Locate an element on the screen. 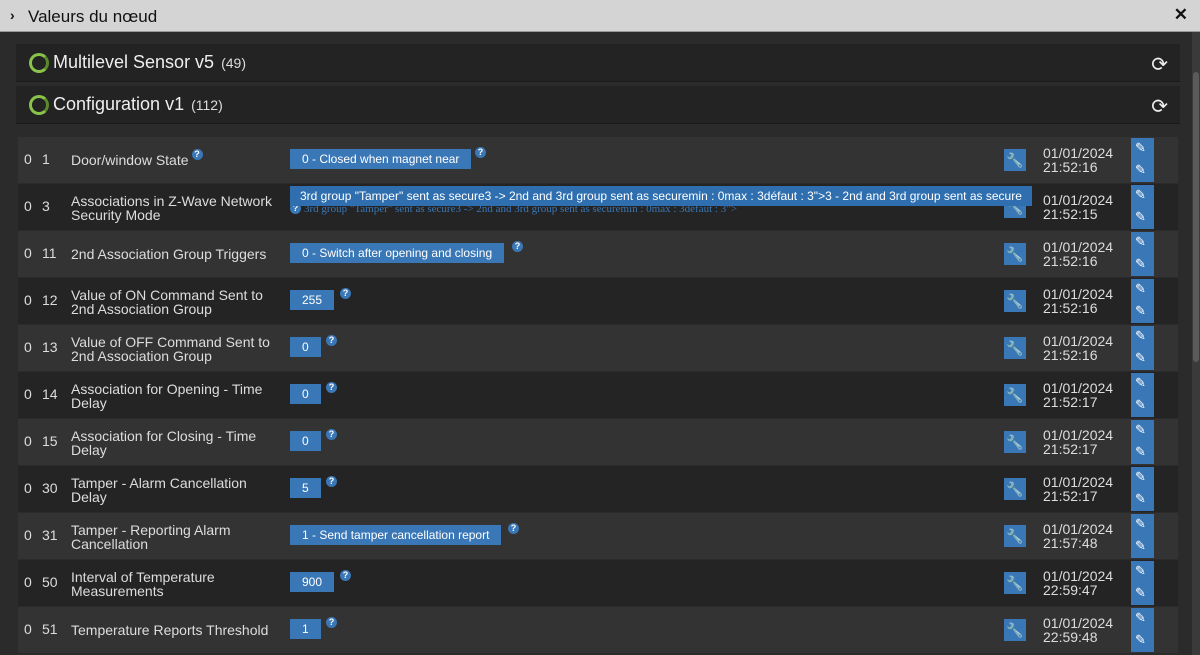 This screenshot has width=1200, height=655. collapse-chevron-icon: › is located at coordinates (12, 15).